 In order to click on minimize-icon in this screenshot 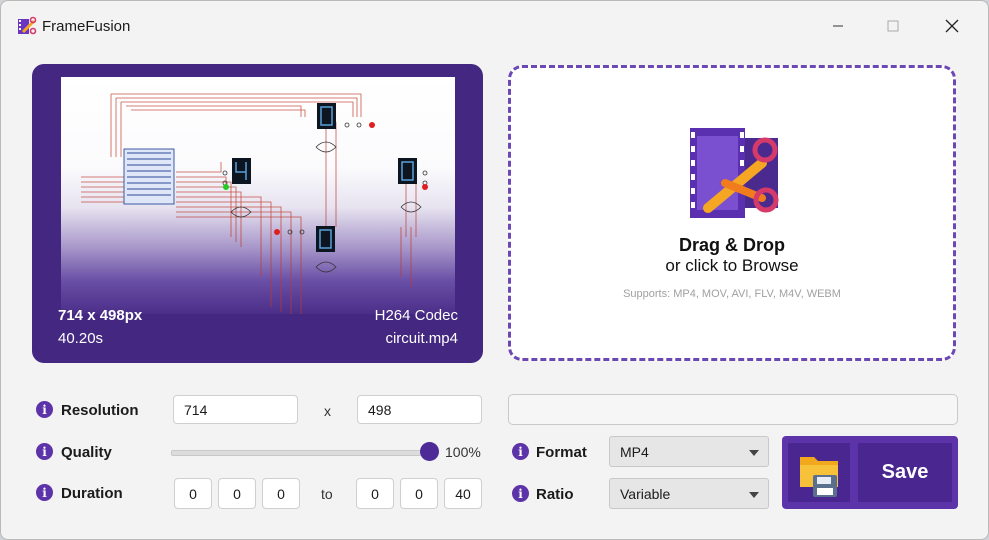, I will do `click(838, 26)`.